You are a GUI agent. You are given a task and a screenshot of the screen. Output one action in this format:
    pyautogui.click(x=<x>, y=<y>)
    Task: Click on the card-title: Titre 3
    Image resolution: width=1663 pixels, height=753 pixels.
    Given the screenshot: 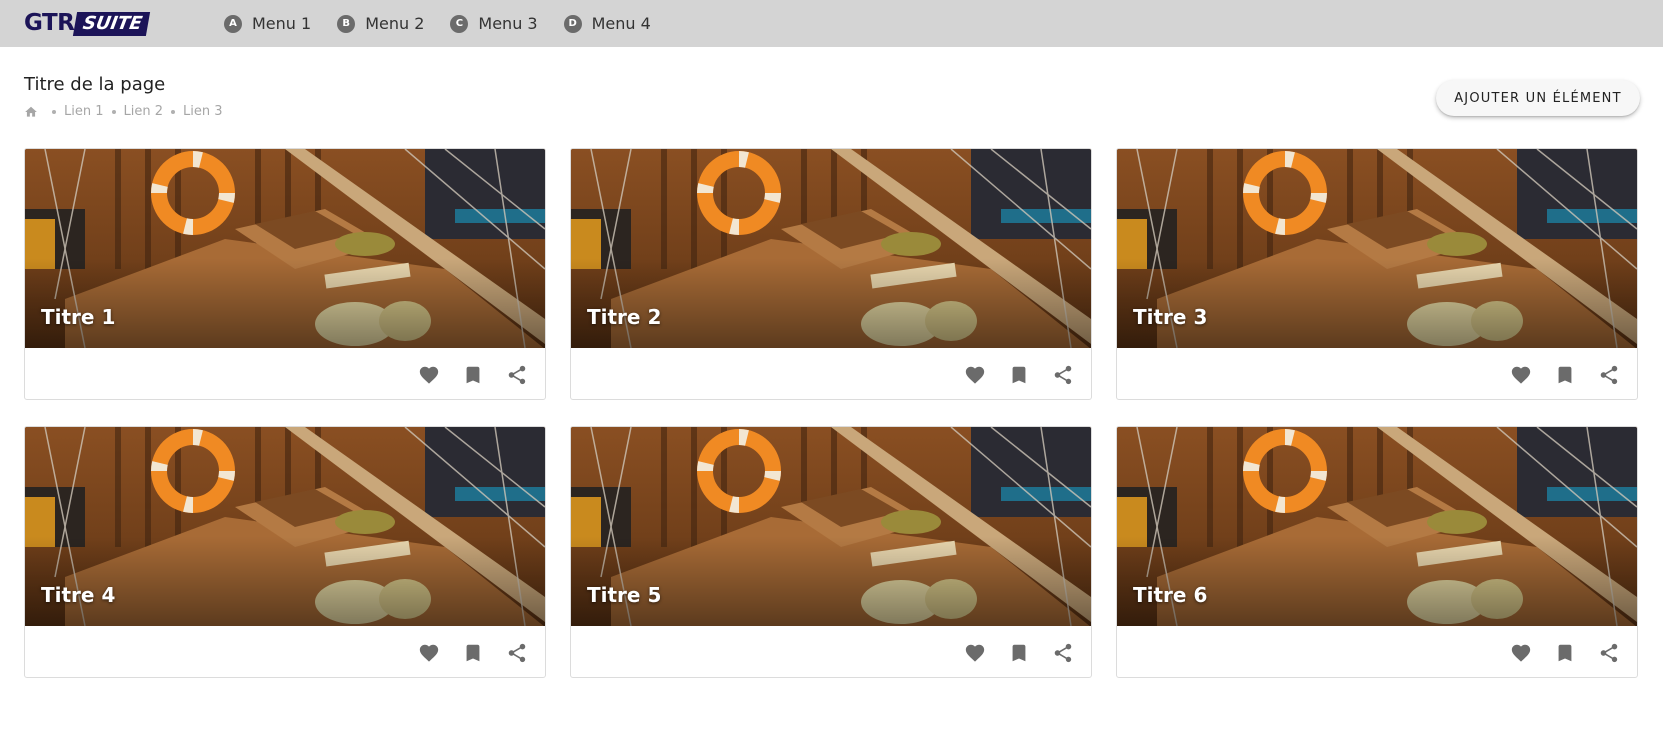 What is the action you would take?
    pyautogui.click(x=1170, y=317)
    